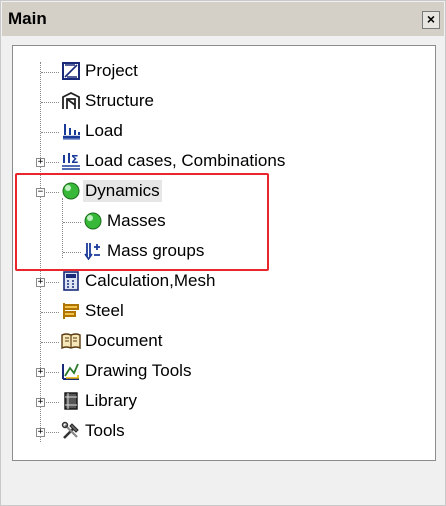 The image size is (446, 506). Describe the element at coordinates (71, 281) in the screenshot. I see `calculation-icon` at that location.